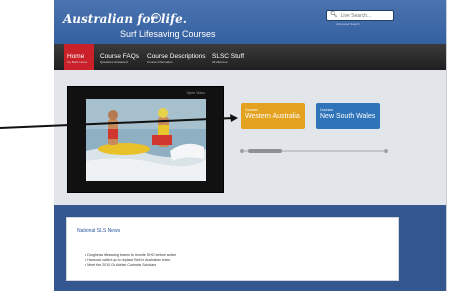 The width and height of the screenshot is (456, 295). What do you see at coordinates (168, 34) in the screenshot?
I see `site-title: Surf Lifesaving Courses` at bounding box center [168, 34].